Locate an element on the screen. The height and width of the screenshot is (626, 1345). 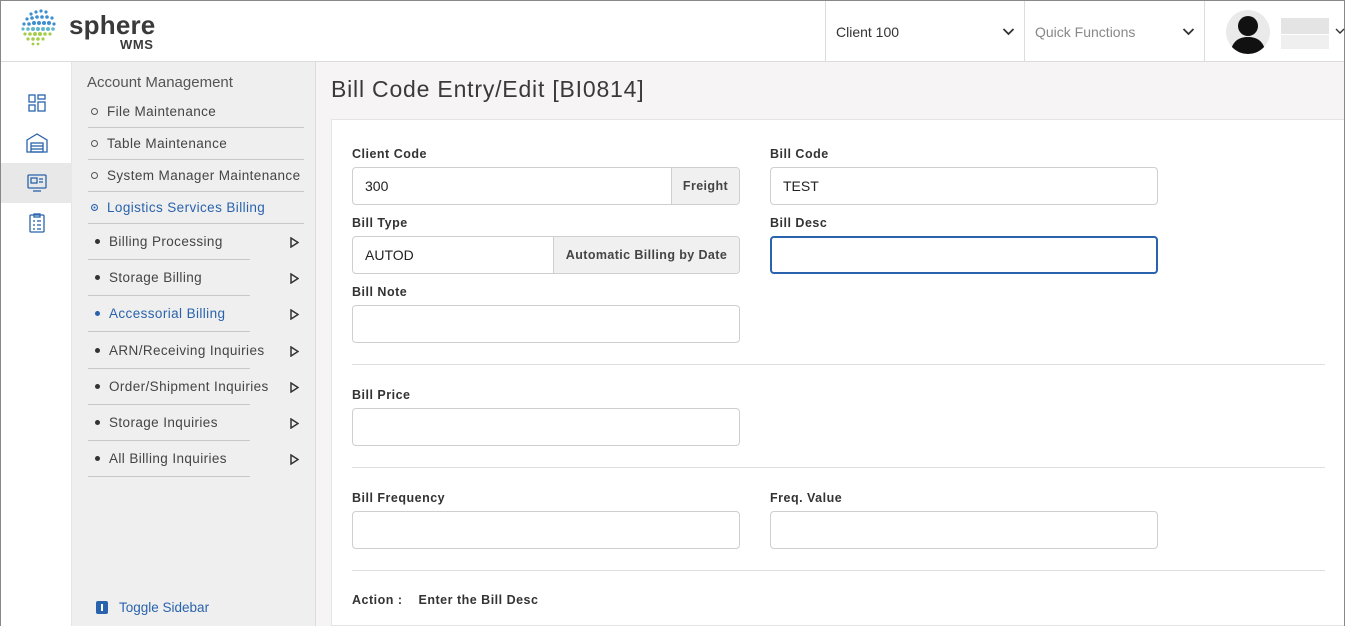
dashboard-grid-icon is located at coordinates (36, 103).